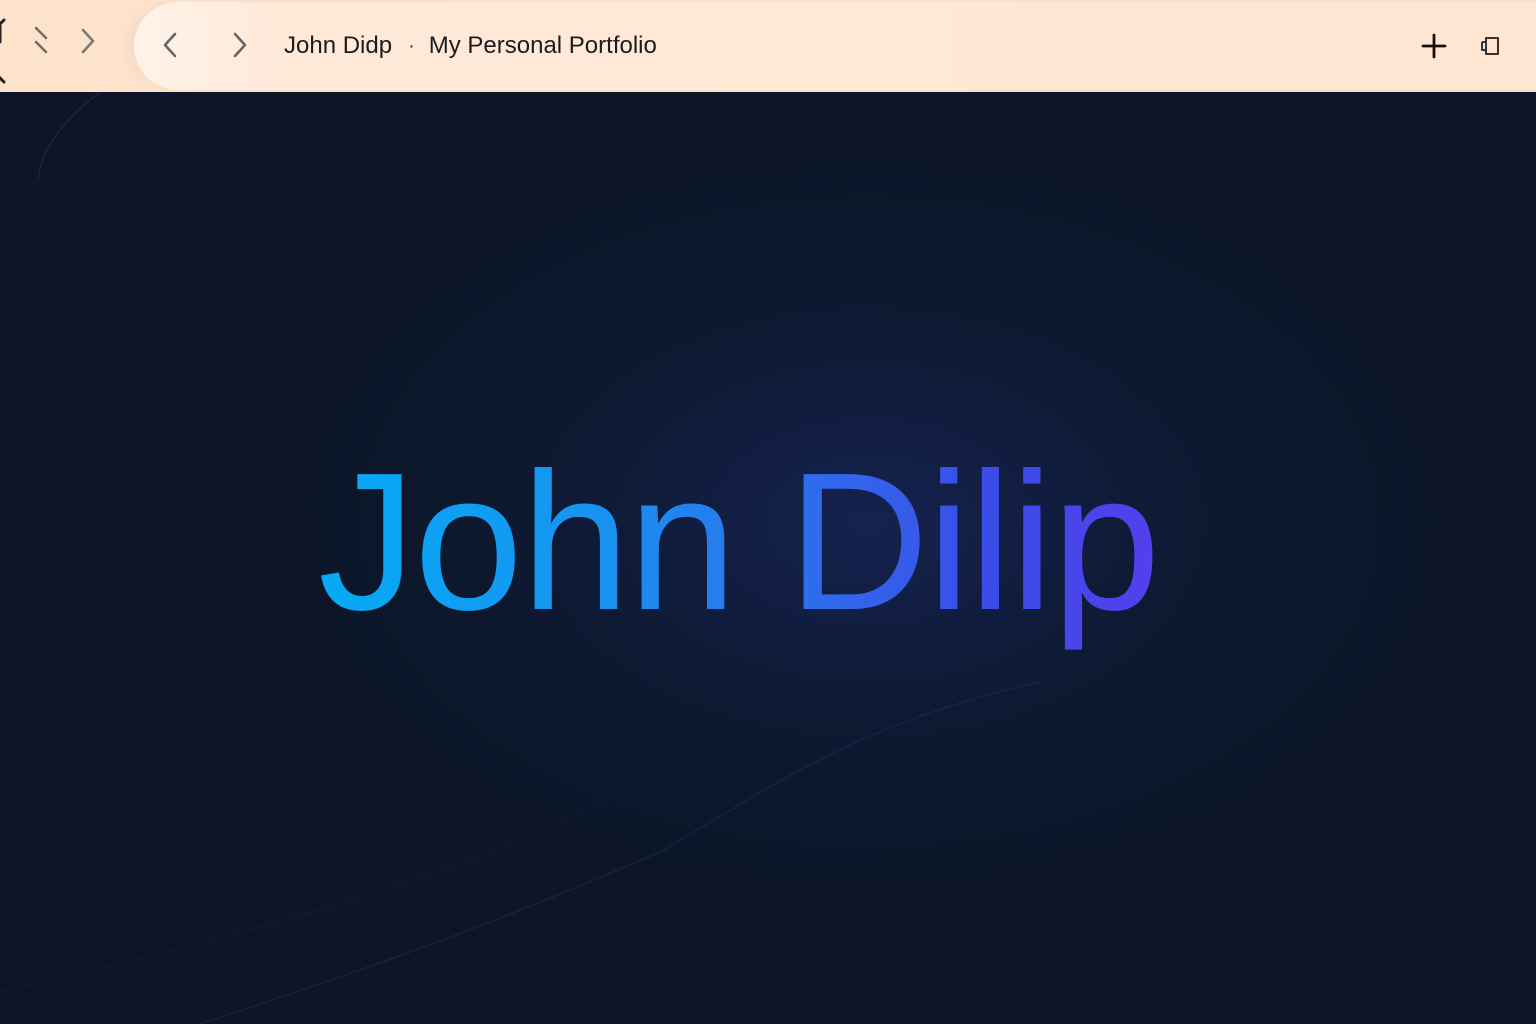  Describe the element at coordinates (70, 46) in the screenshot. I see `outer-nav-area` at that location.